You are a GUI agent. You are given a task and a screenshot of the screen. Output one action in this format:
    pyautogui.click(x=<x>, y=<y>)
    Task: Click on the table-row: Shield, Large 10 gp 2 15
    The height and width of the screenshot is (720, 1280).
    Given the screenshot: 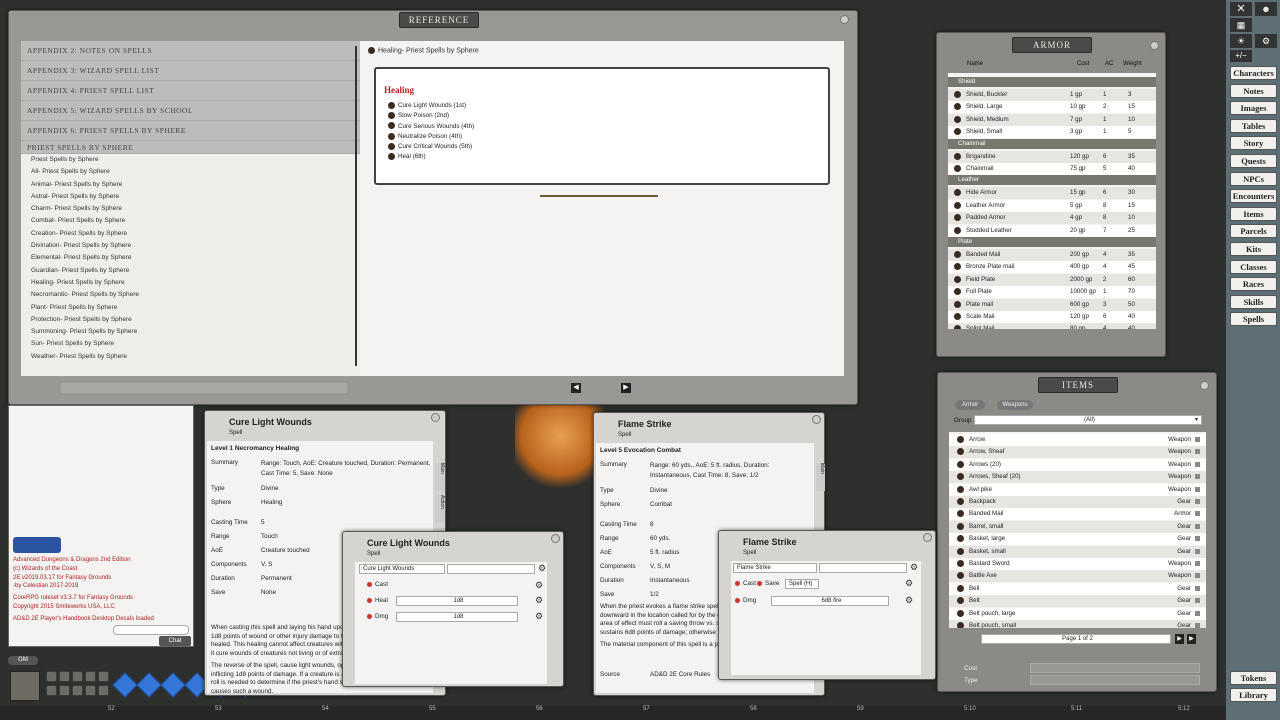 What is the action you would take?
    pyautogui.click(x=1052, y=107)
    